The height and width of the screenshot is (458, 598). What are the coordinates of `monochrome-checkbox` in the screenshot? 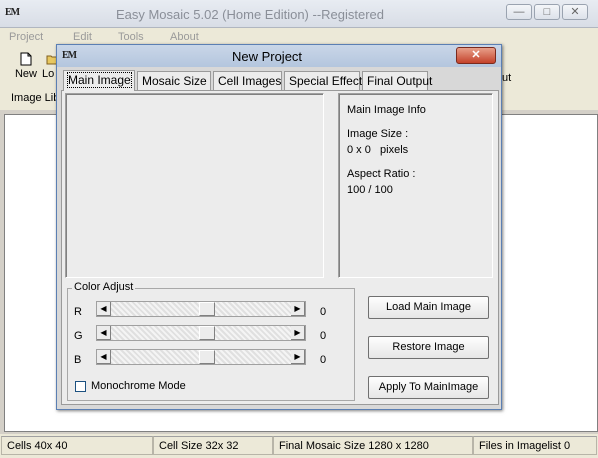 It's located at (80, 386).